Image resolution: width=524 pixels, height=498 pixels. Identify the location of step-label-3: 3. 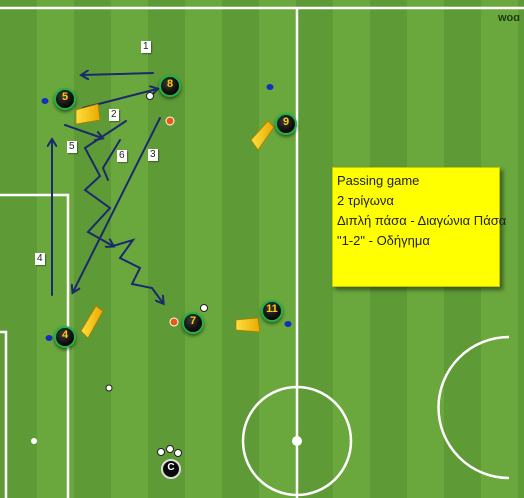
(153, 155).